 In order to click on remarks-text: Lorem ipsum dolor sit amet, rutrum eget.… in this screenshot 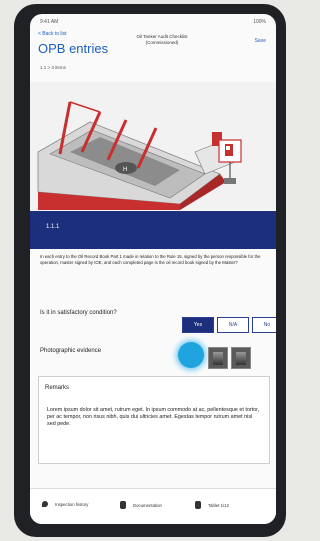, I will do `click(154, 418)`.